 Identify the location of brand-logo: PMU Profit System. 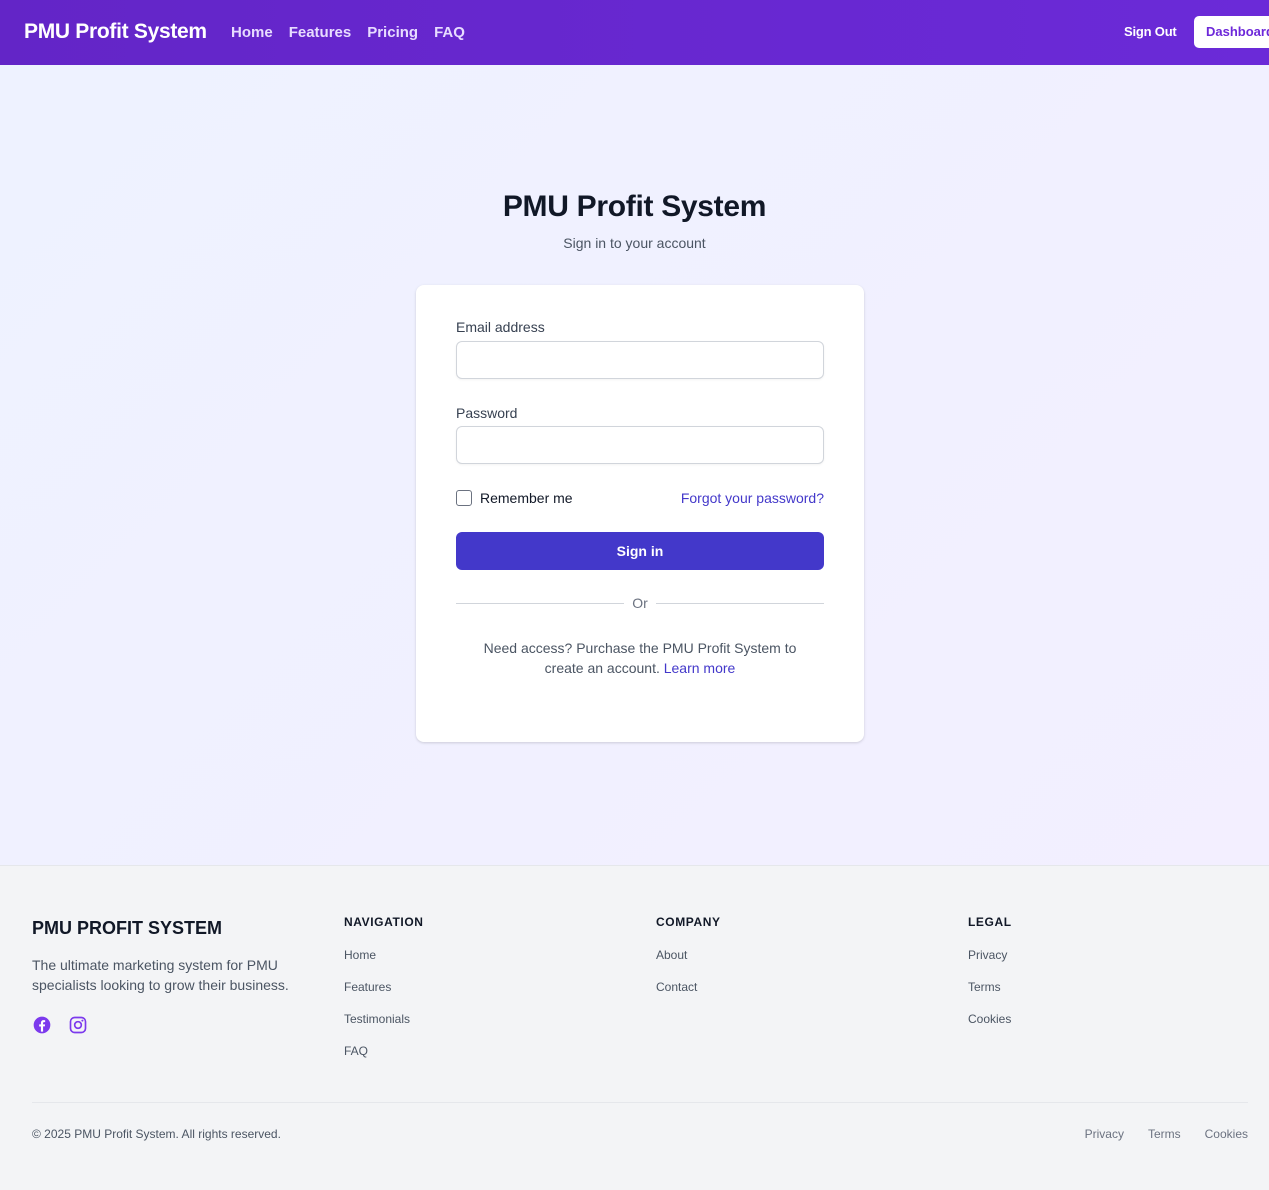
(115, 32).